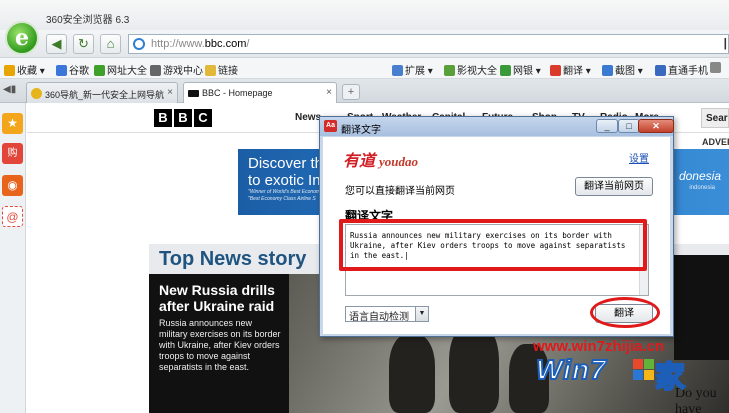 This screenshot has width=729, height=413. I want to click on minimize-button: _, so click(607, 126).